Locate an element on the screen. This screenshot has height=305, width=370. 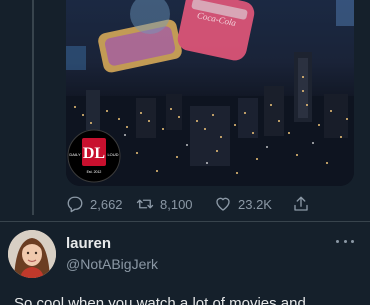
tweet-divider is located at coordinates (185, 221).